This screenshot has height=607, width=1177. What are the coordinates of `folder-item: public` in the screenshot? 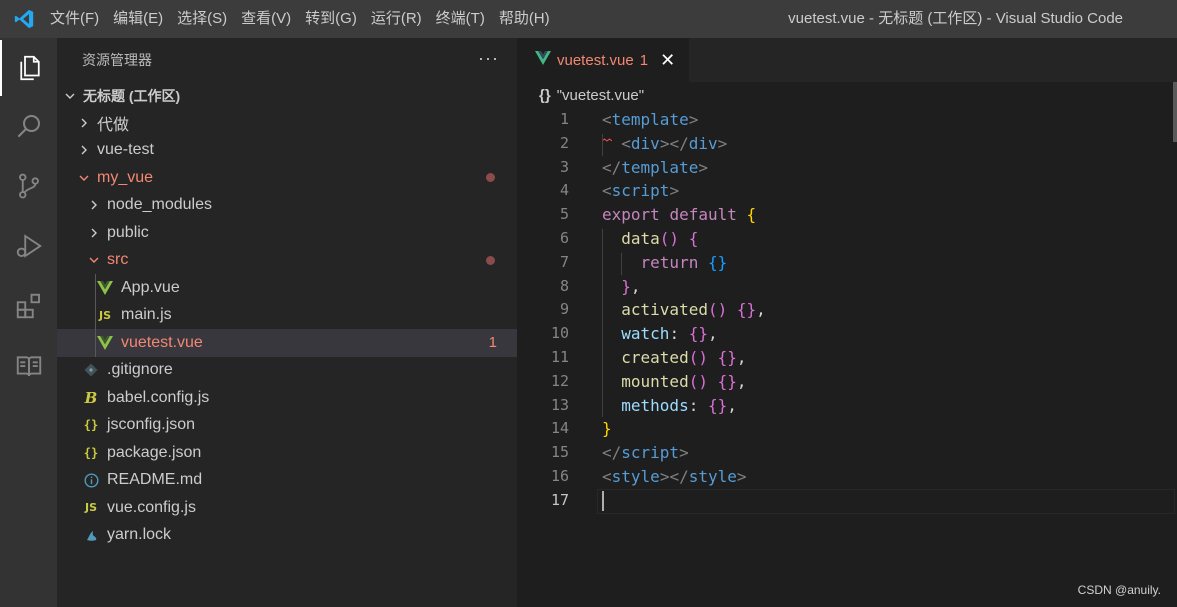 It's located at (287, 233).